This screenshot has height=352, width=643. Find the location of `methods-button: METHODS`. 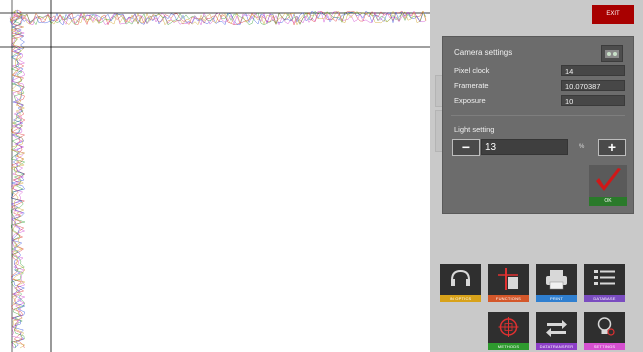

methods-button: METHODS is located at coordinates (508, 331).